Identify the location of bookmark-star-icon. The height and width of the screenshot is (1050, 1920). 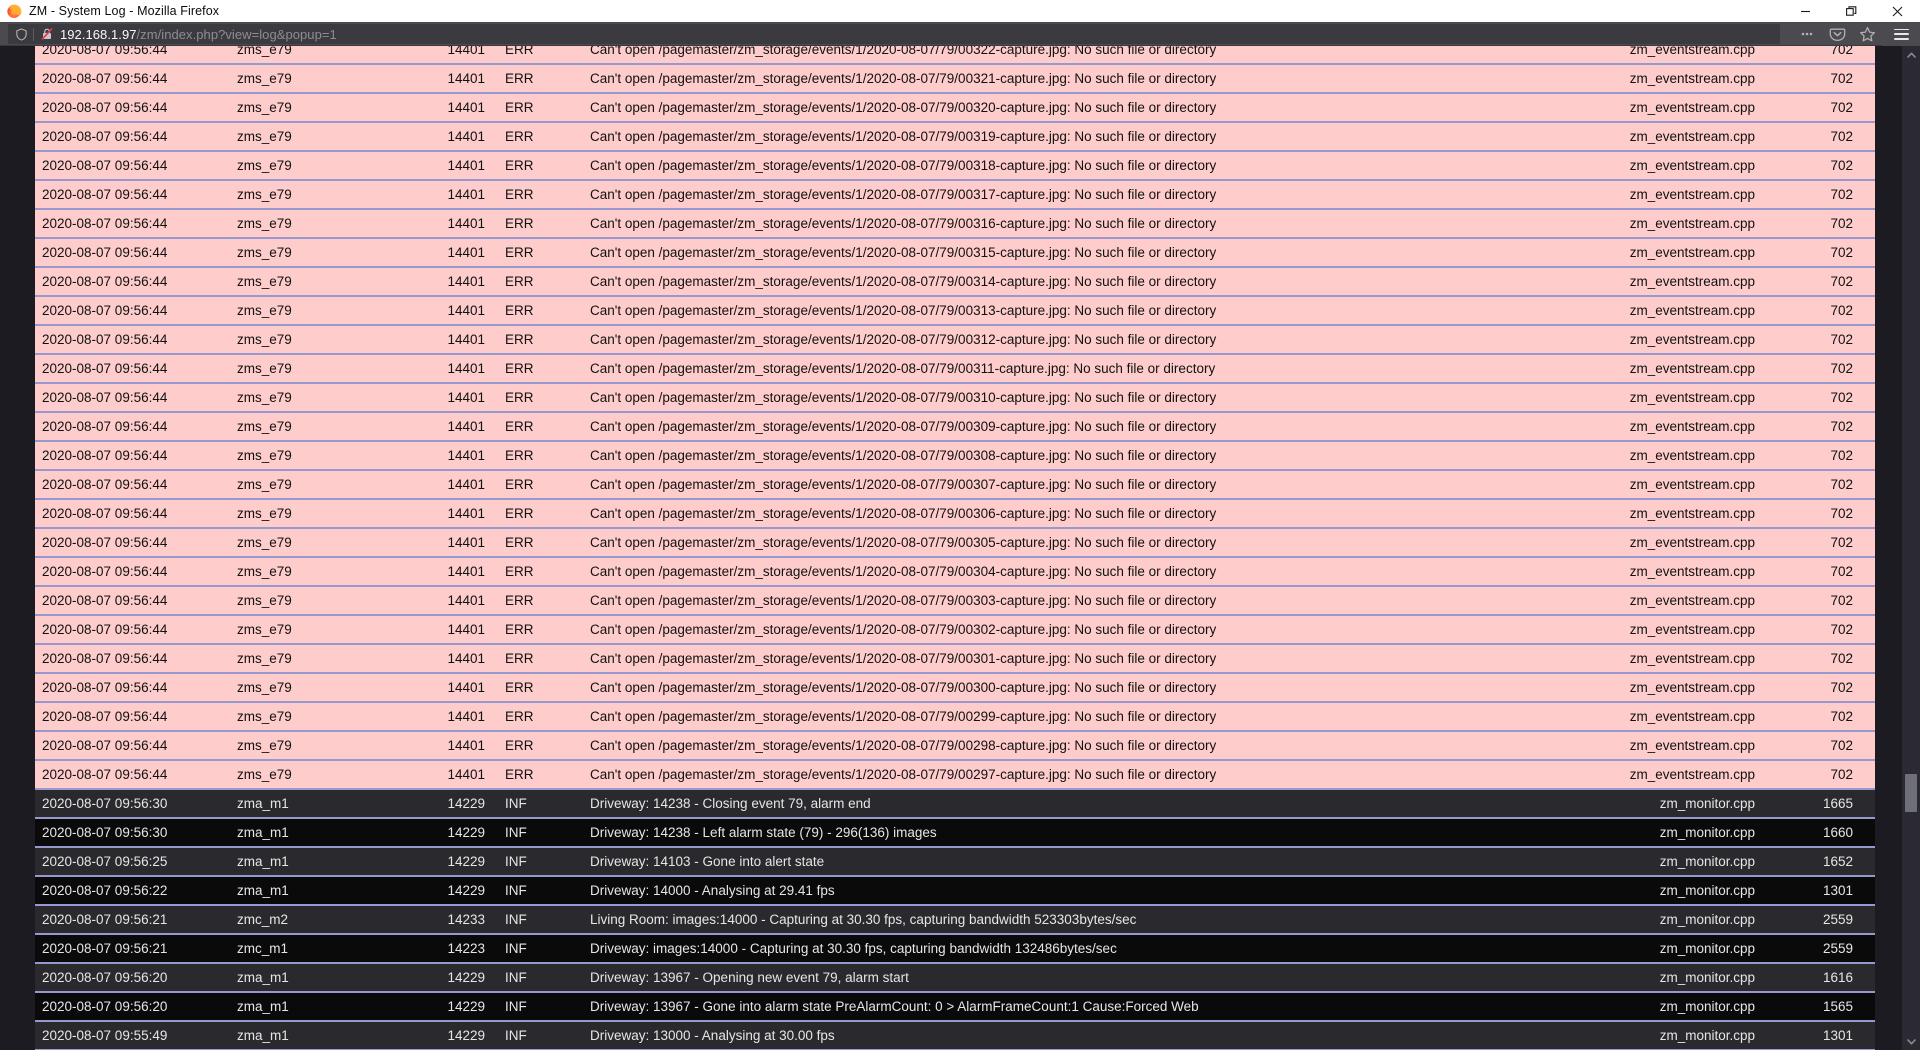
(1867, 34).